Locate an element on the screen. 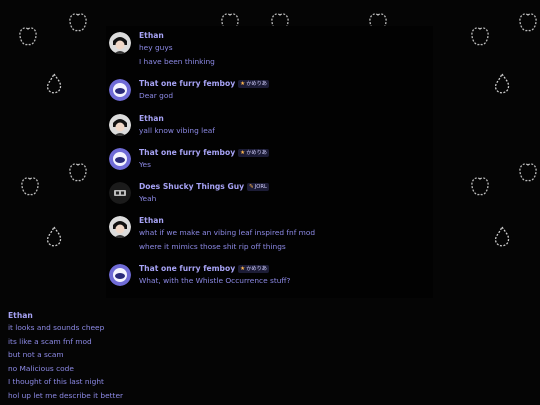  message-text: Dear god is located at coordinates (156, 95).